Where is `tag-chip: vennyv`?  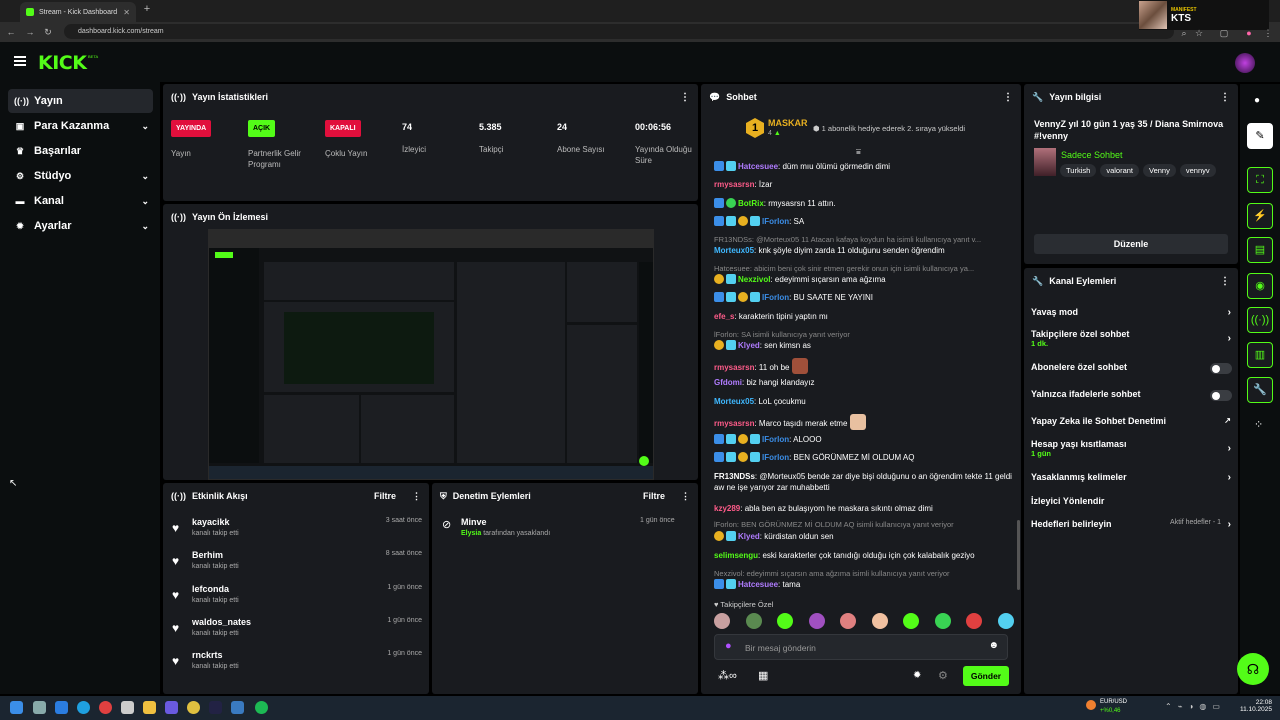
tag-chip: vennyv is located at coordinates (1197, 170).